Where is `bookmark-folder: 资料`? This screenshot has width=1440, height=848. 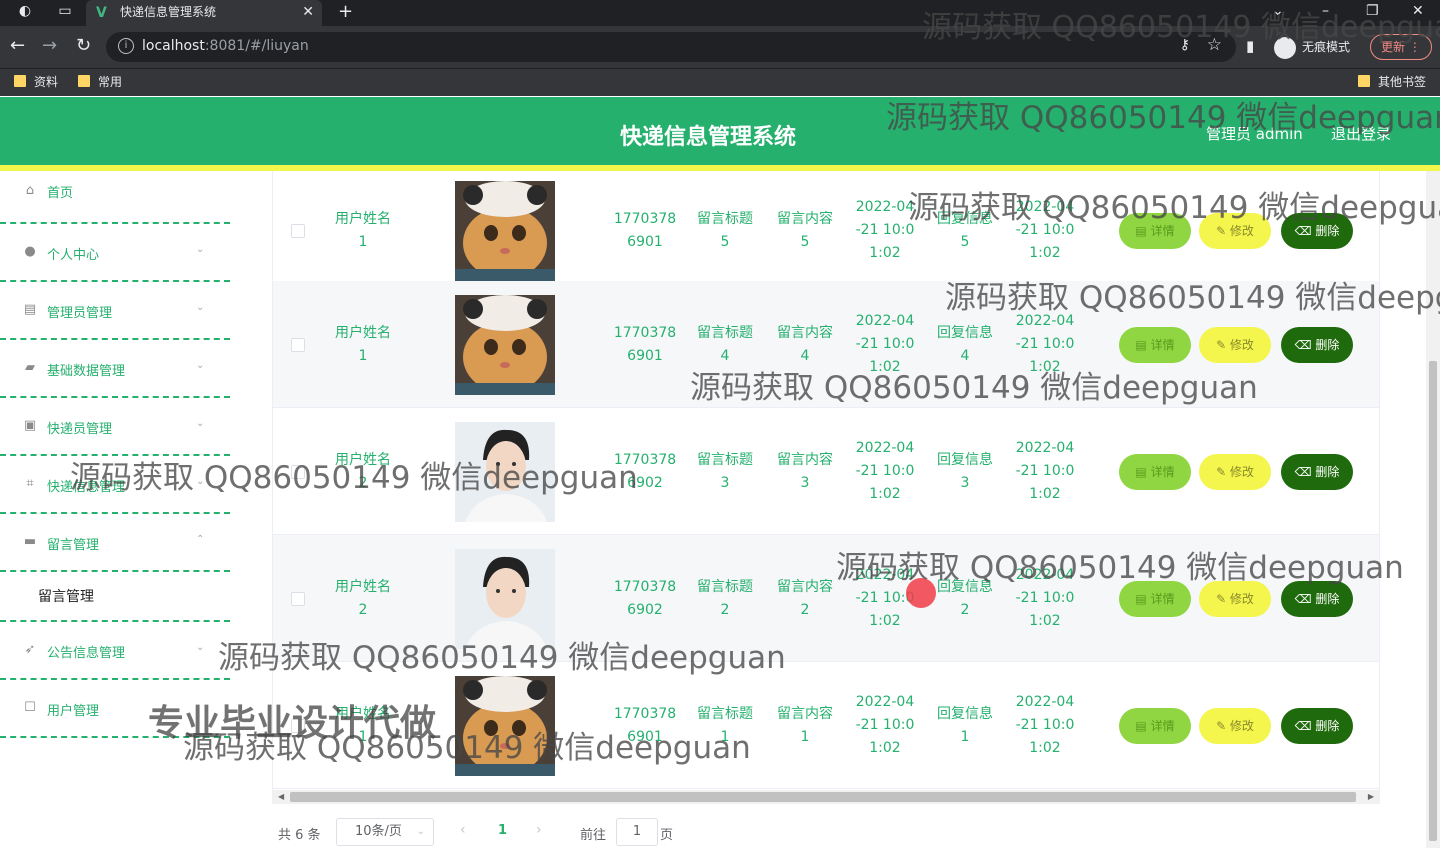
bookmark-folder: 资料 is located at coordinates (36, 82).